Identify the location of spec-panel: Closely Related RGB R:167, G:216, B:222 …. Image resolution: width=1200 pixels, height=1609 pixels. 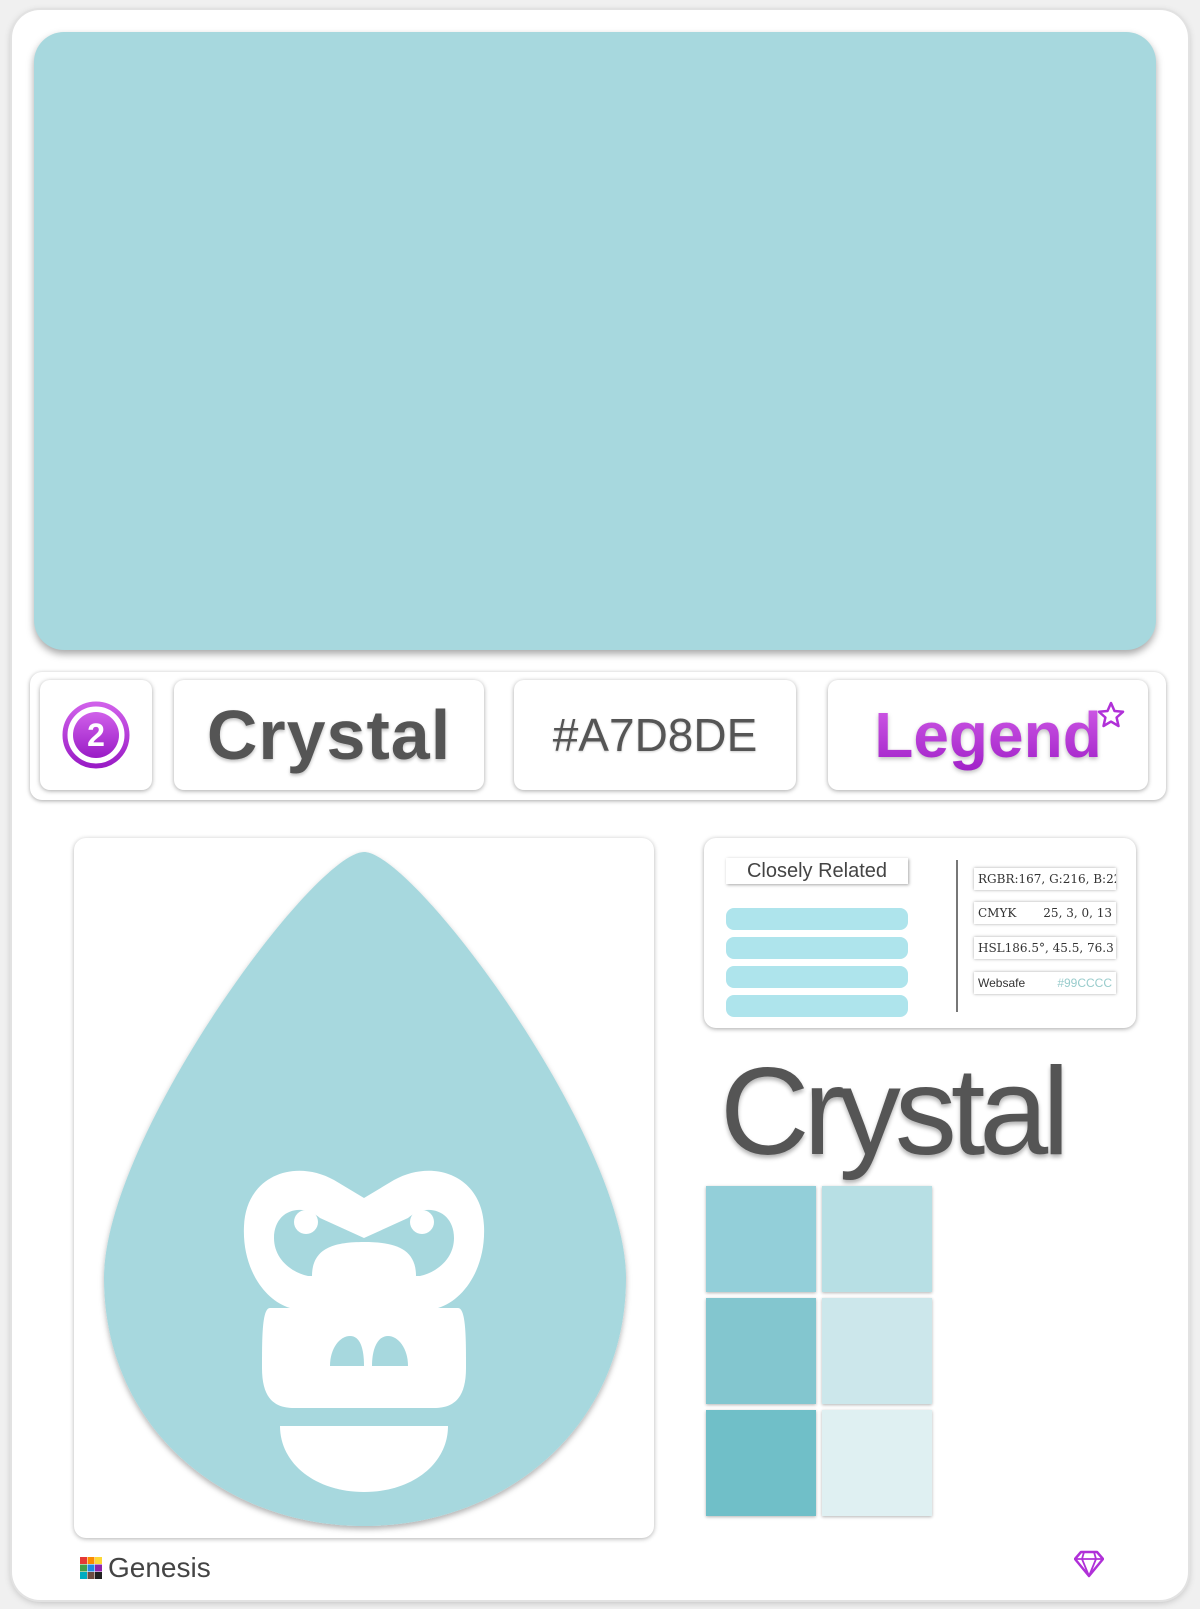
(920, 933).